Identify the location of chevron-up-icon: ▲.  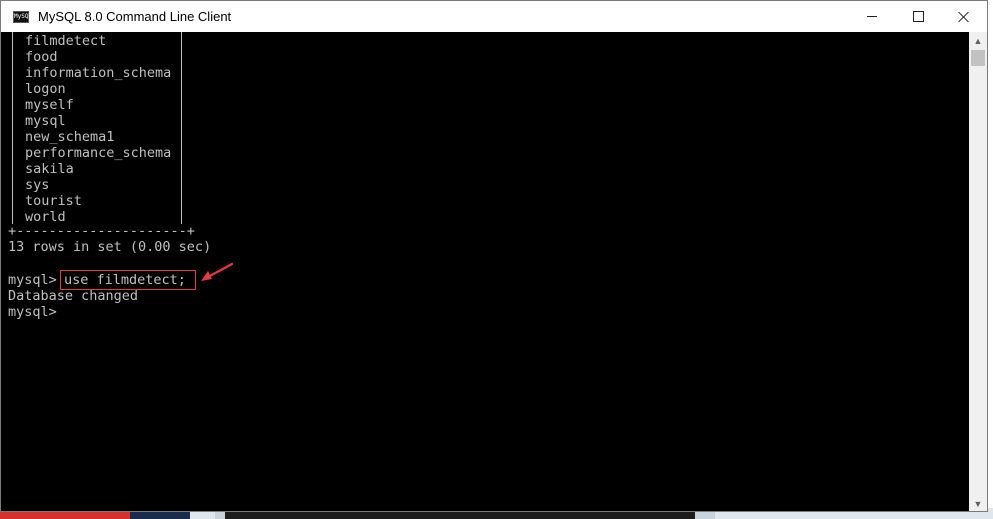
(978, 40).